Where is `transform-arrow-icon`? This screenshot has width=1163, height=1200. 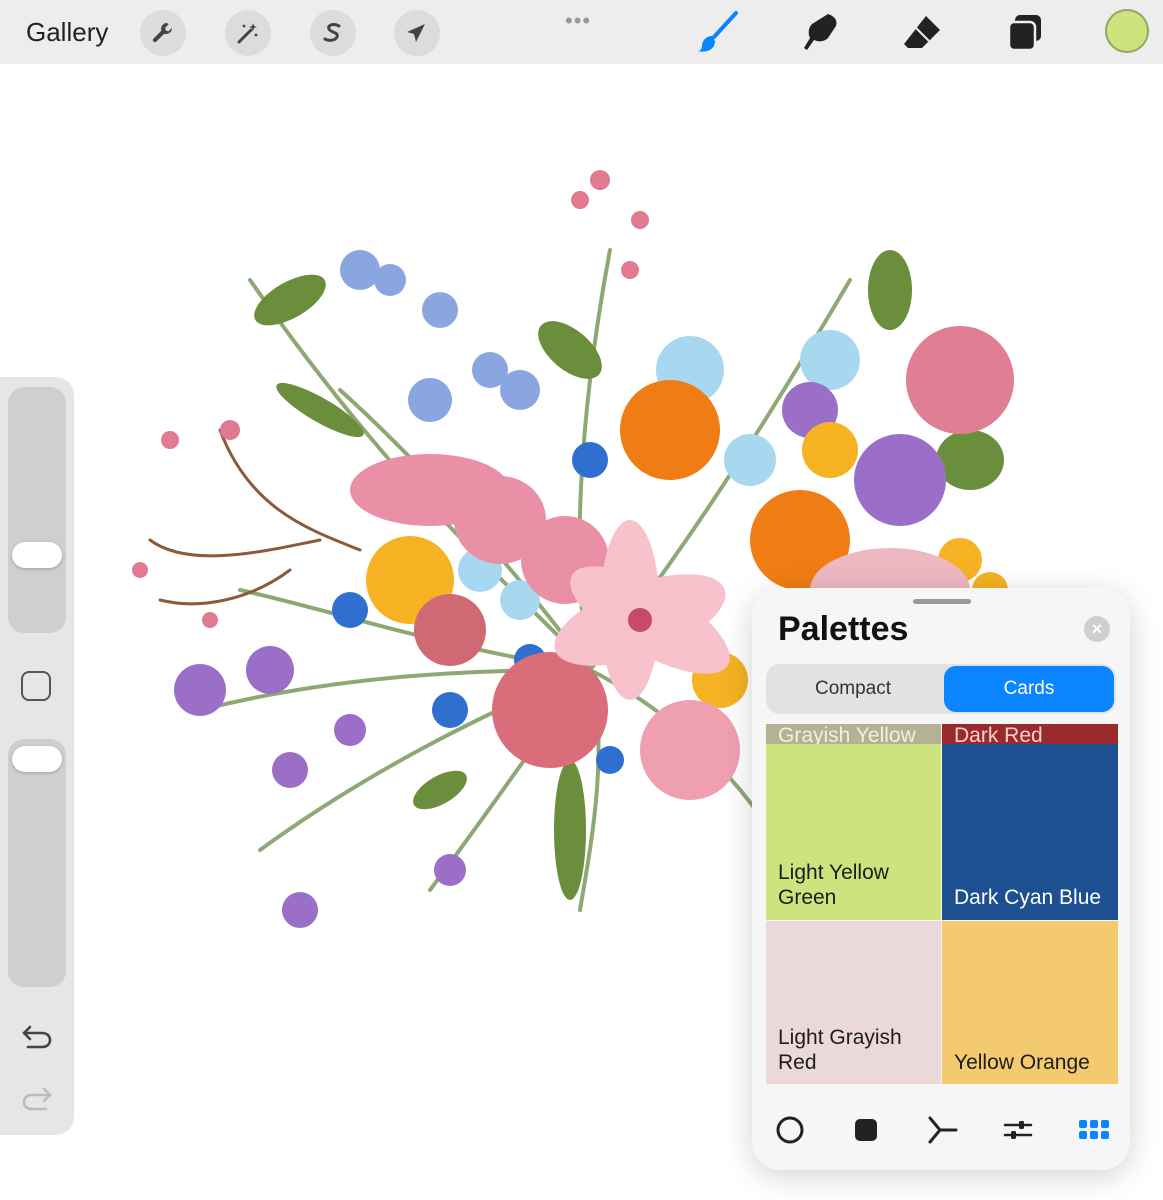 transform-arrow-icon is located at coordinates (417, 33).